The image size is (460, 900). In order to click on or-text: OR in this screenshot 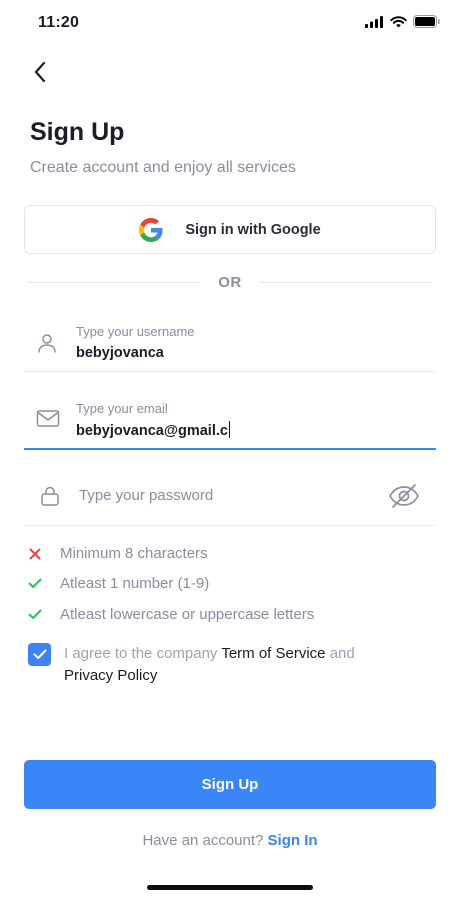, I will do `click(230, 282)`.